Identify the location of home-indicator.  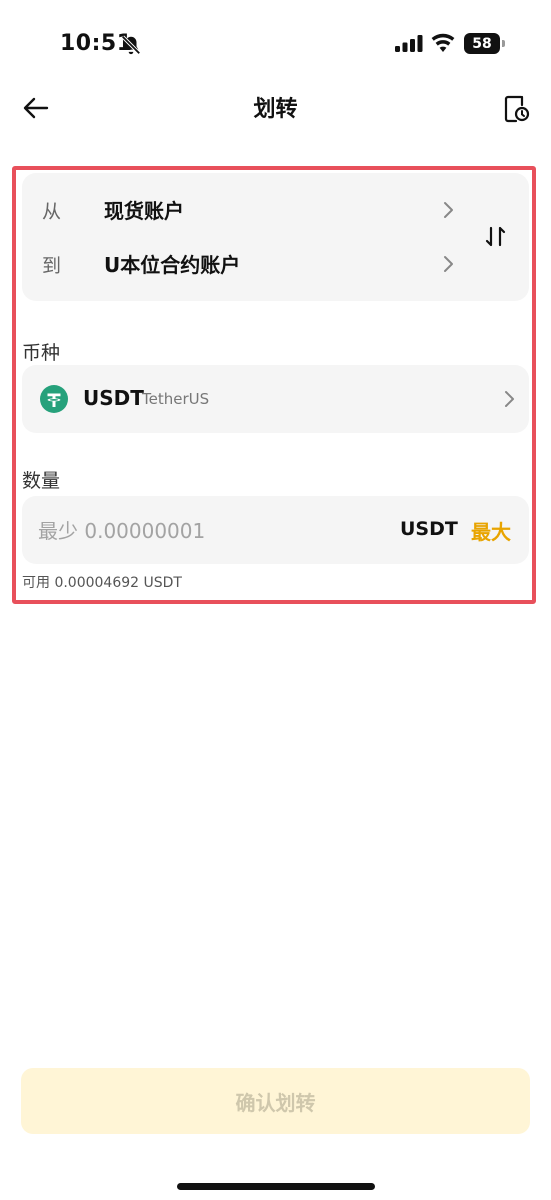
(276, 1186).